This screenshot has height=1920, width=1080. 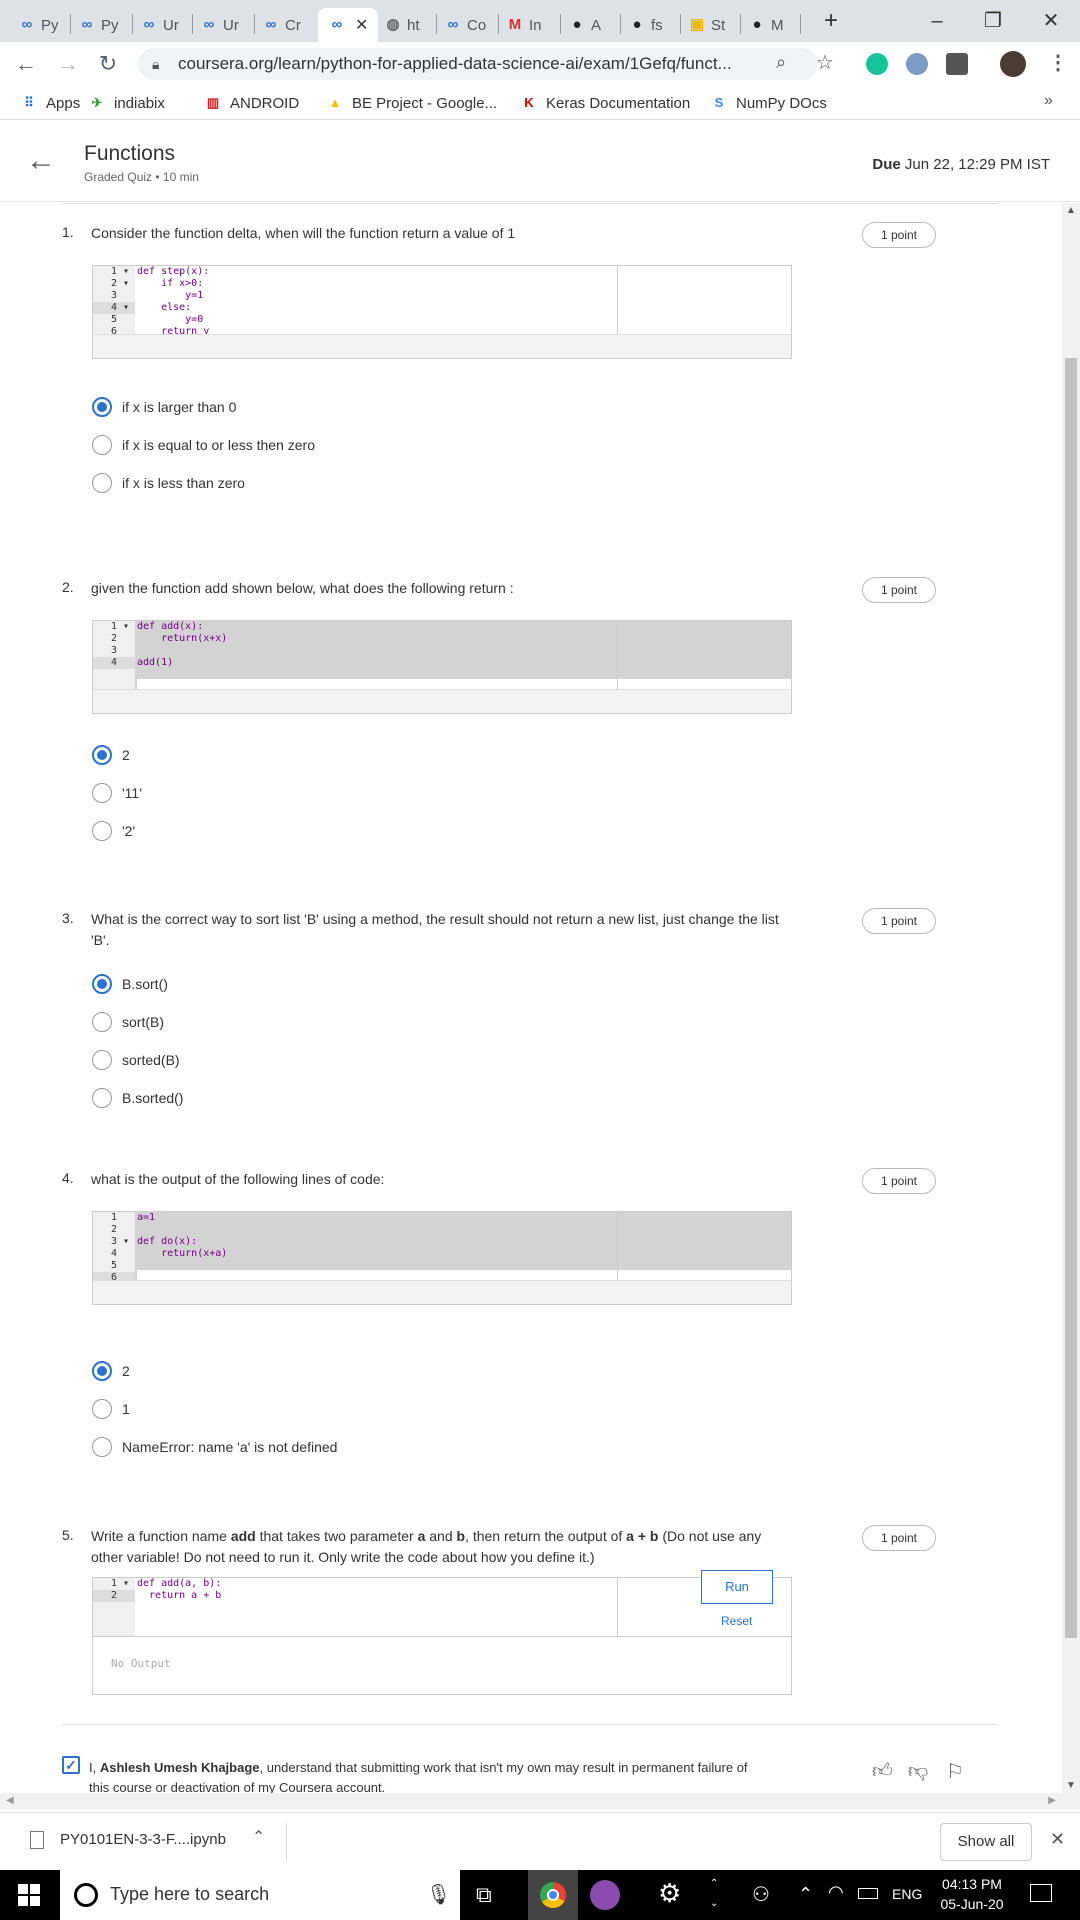 What do you see at coordinates (401, 25) in the screenshot?
I see `browser-tab: ◍ ht` at bounding box center [401, 25].